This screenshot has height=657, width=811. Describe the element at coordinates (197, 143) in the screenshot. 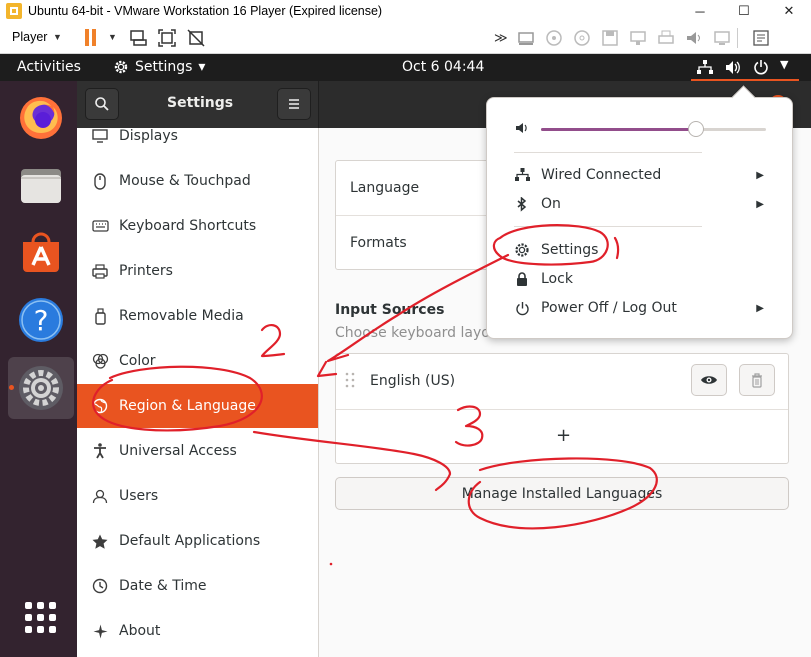

I see `sidebar-item-displays: Displays` at that location.